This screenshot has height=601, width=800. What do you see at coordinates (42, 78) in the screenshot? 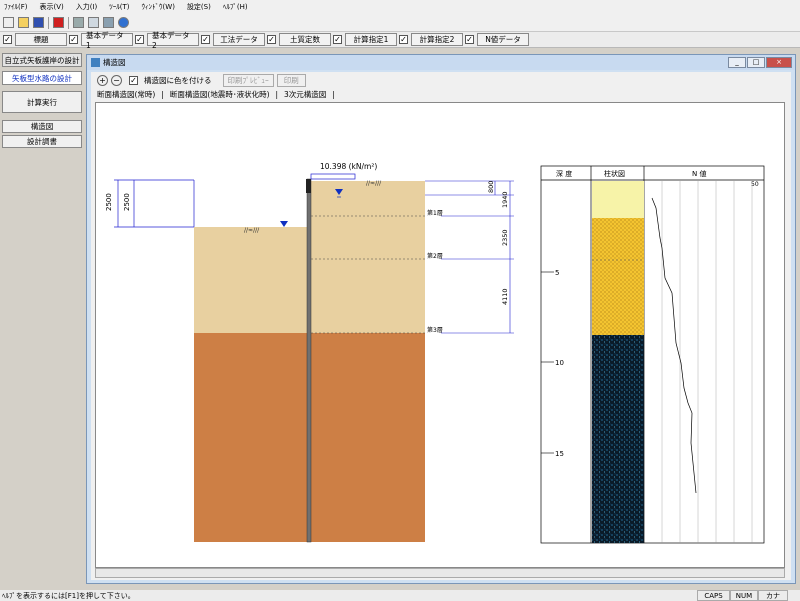
I see `design-tab: 矢板型水路の設計` at bounding box center [42, 78].